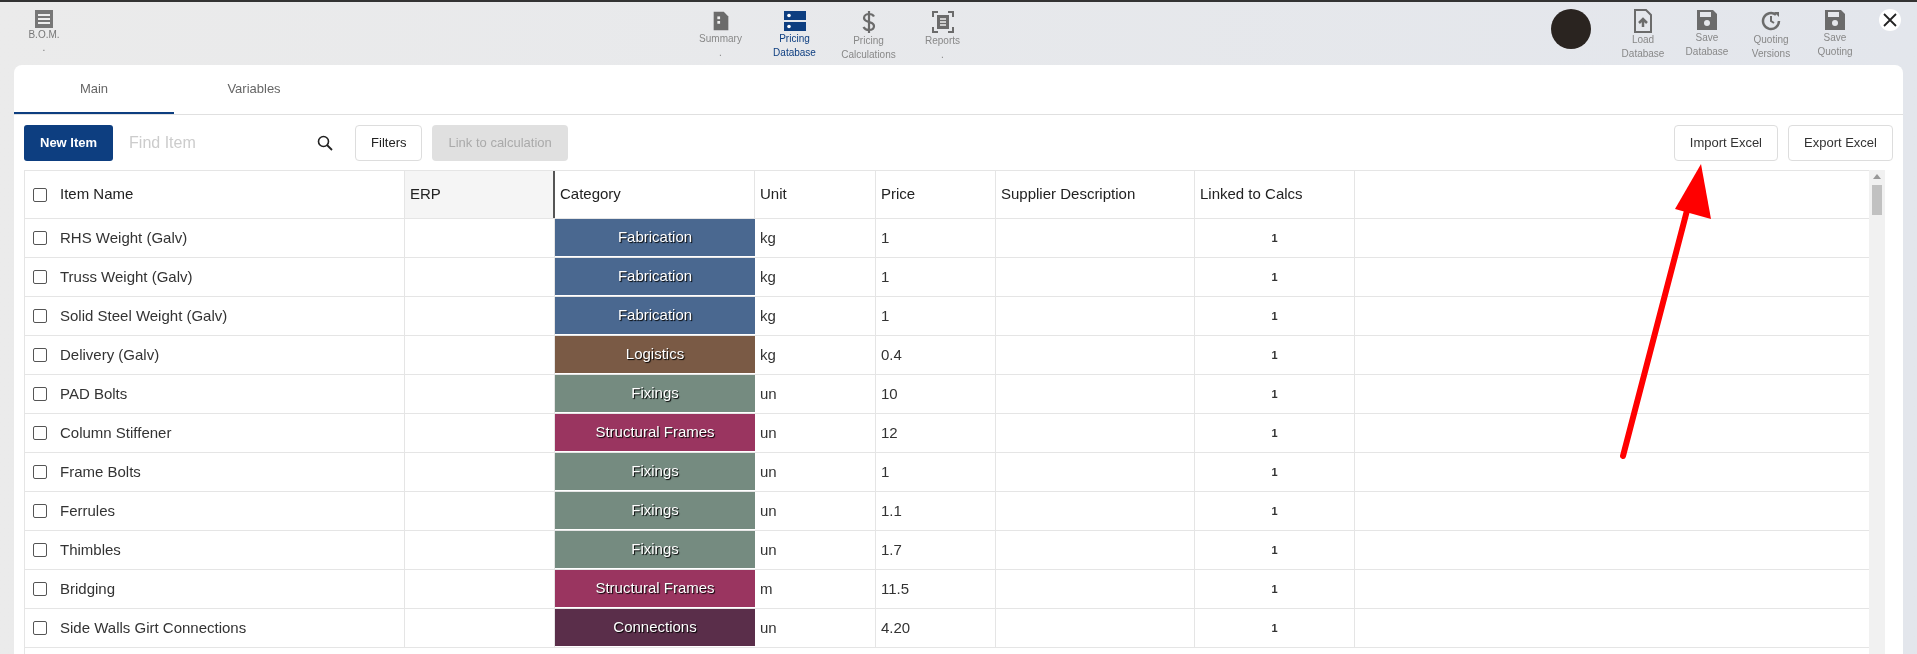 The width and height of the screenshot is (1917, 654). I want to click on table-cell: 0.4, so click(936, 355).